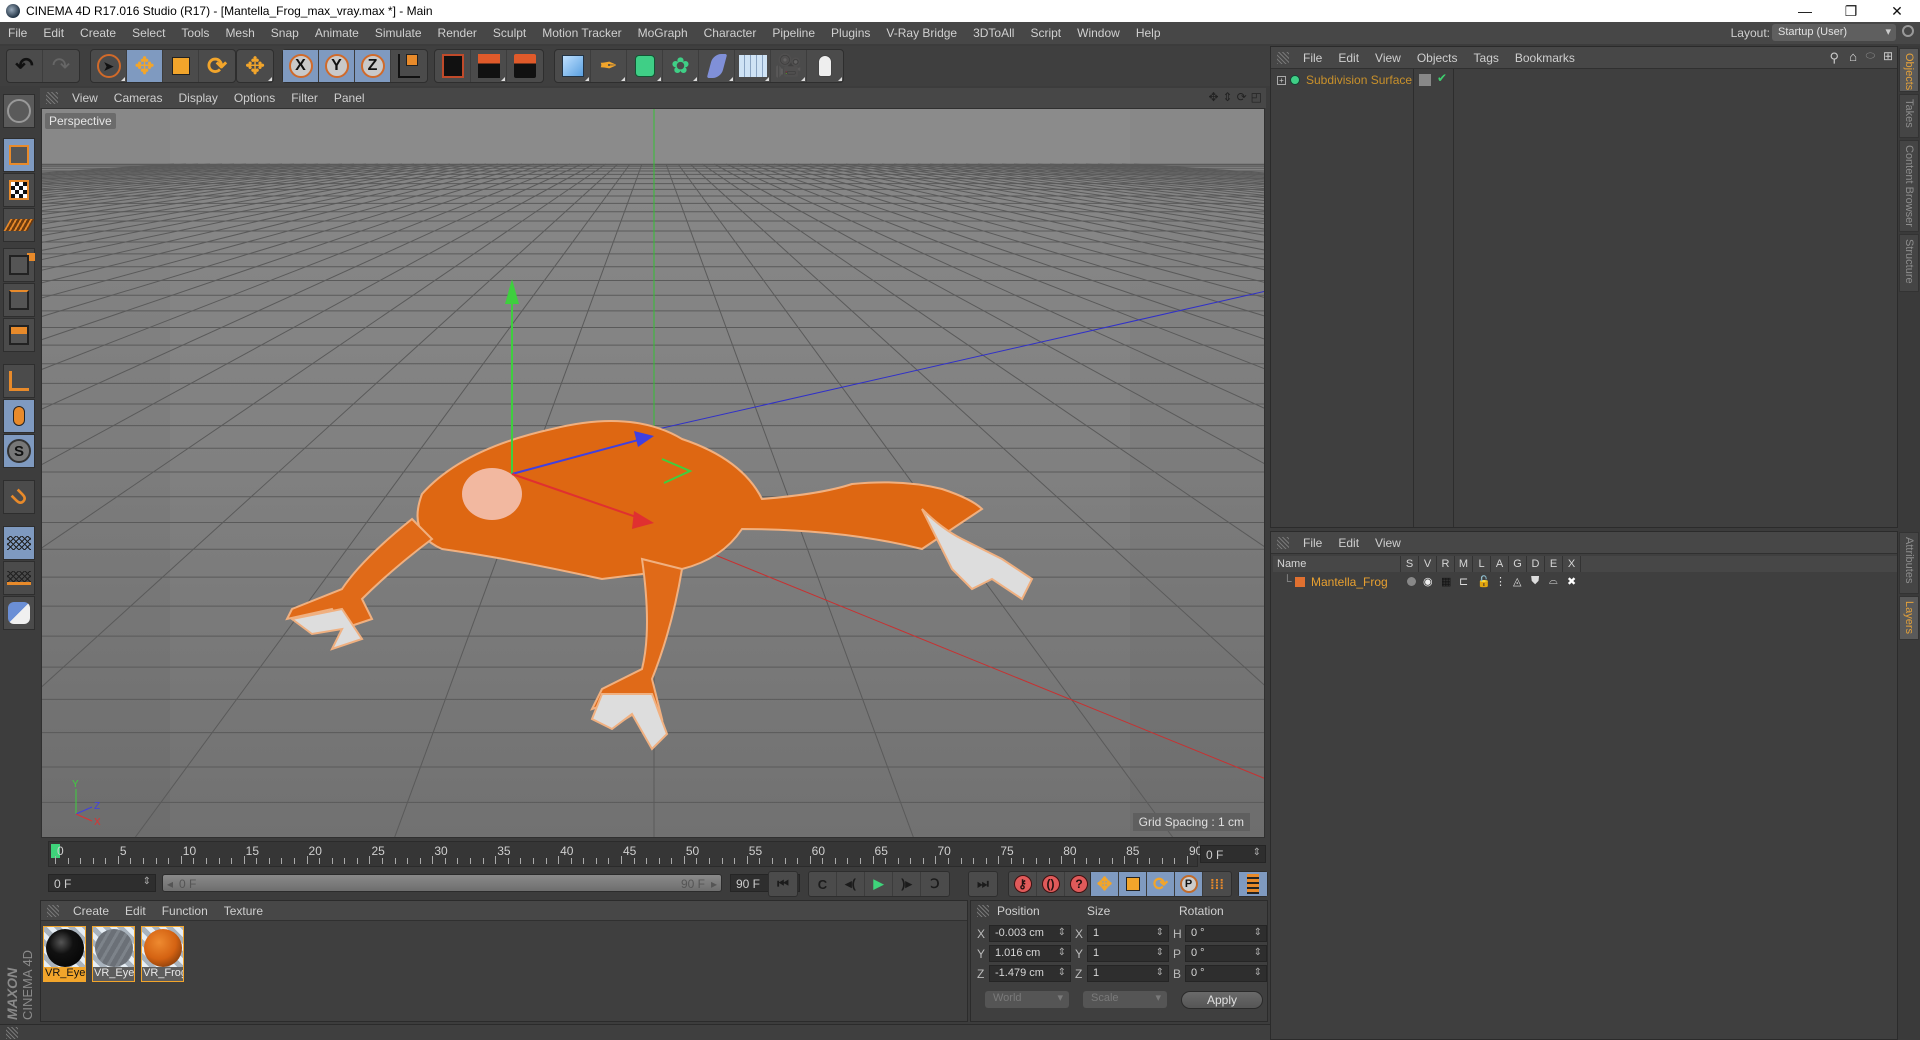  I want to click on step-forward-button: )▸, so click(907, 884).